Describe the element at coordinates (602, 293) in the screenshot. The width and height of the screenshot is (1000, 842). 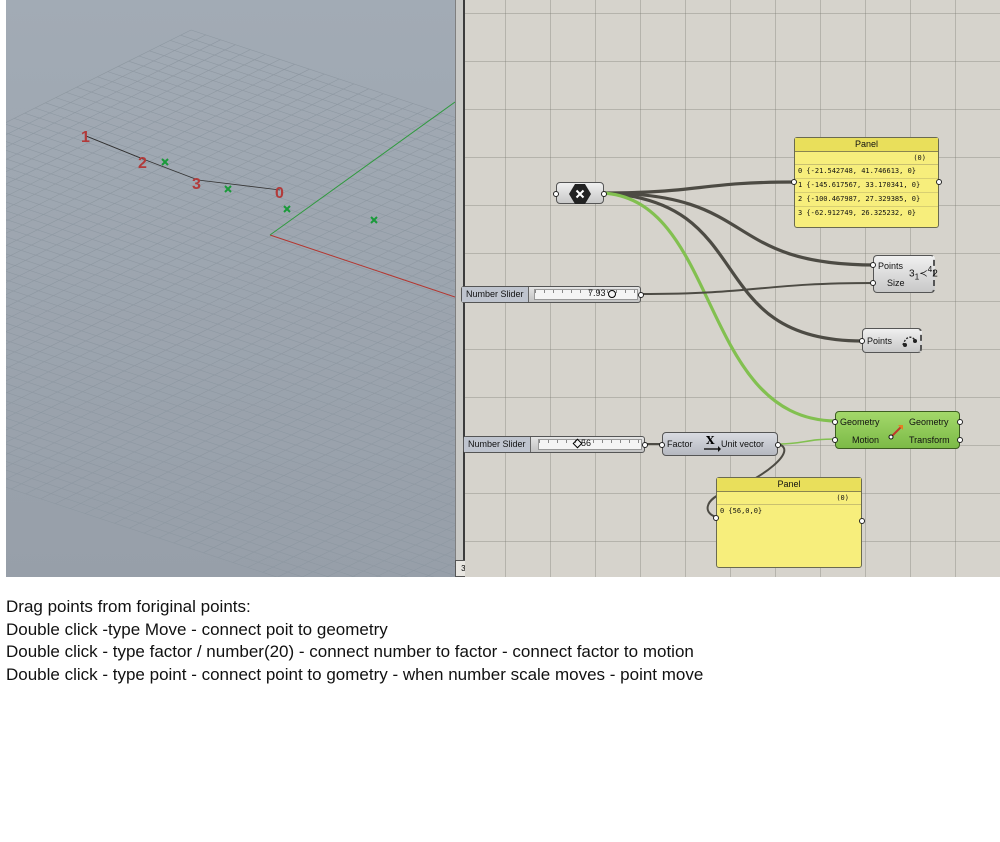
I see `slider-value: 7.93` at that location.